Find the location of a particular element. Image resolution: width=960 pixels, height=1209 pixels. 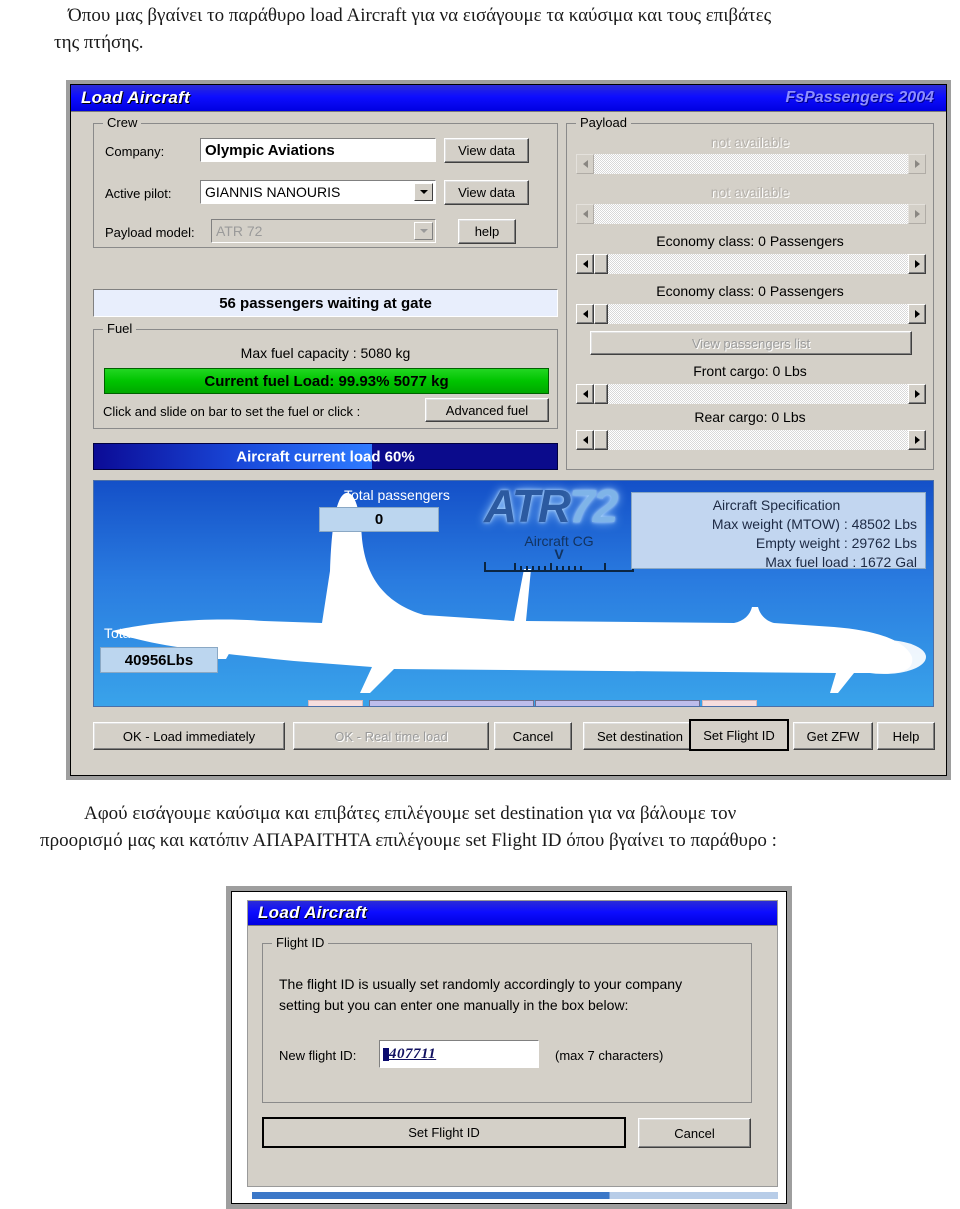

ok-real-time-load-button: OK - Real time load is located at coordinates (391, 736).